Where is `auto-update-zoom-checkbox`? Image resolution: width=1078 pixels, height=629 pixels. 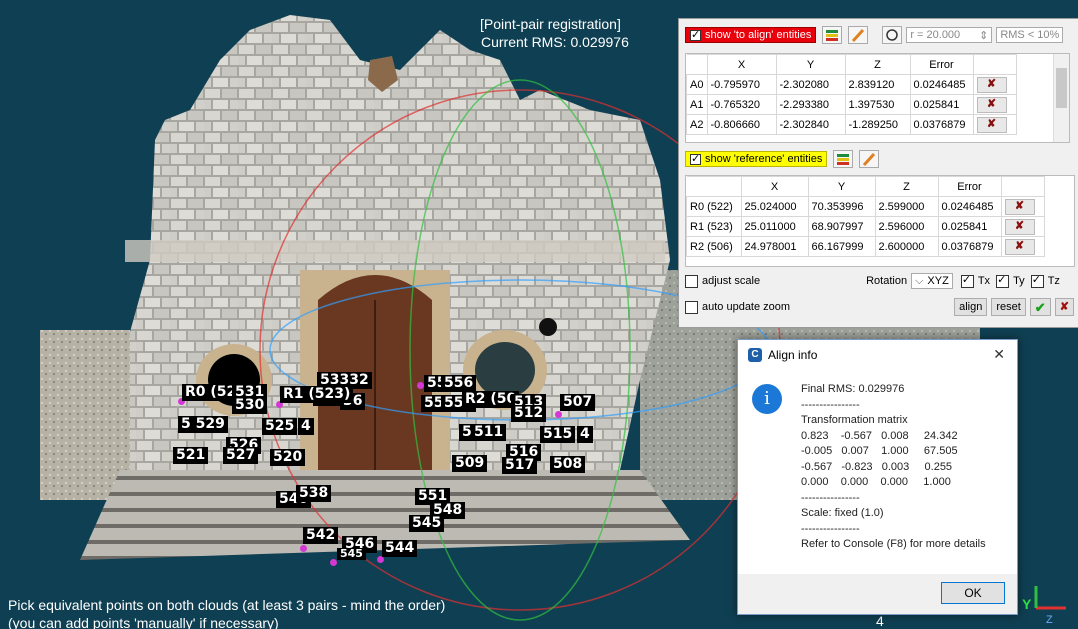
auto-update-zoom-checkbox is located at coordinates (691, 307).